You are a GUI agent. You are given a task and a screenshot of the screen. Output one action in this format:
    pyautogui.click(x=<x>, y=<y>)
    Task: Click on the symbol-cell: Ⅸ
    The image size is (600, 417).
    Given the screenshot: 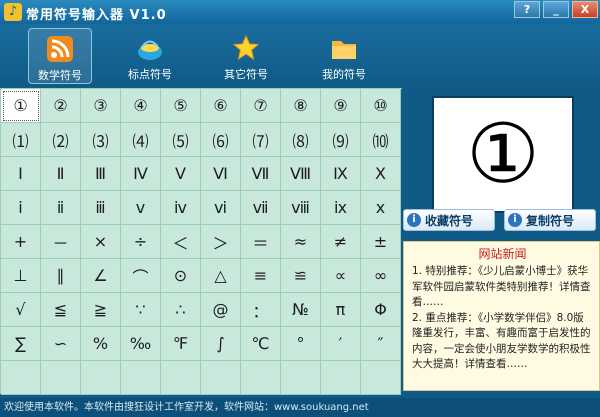 What is the action you would take?
    pyautogui.click(x=341, y=174)
    